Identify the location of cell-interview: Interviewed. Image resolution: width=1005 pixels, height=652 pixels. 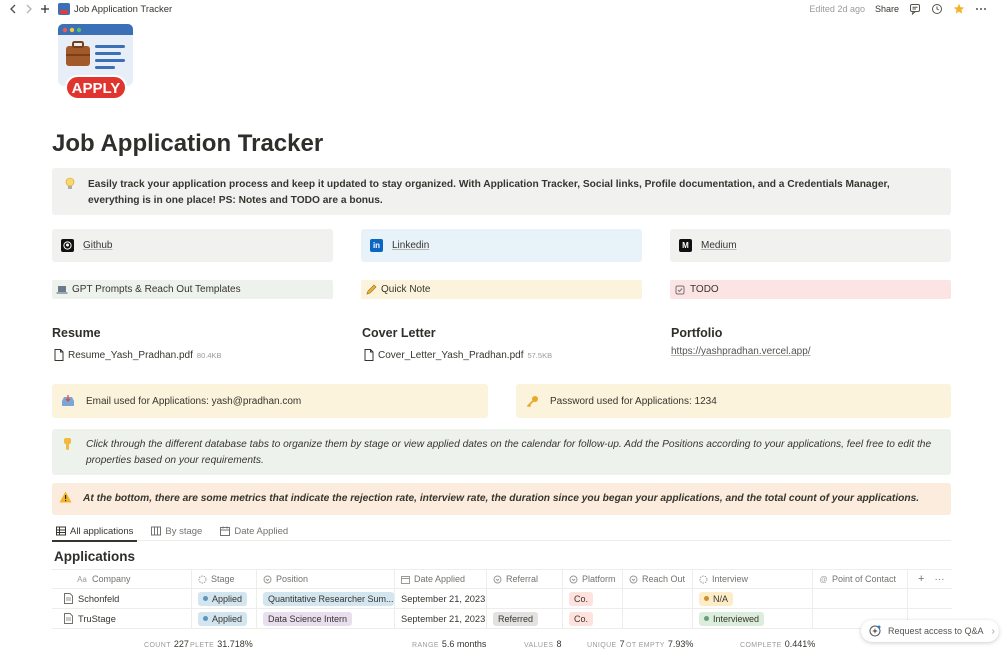
(753, 618).